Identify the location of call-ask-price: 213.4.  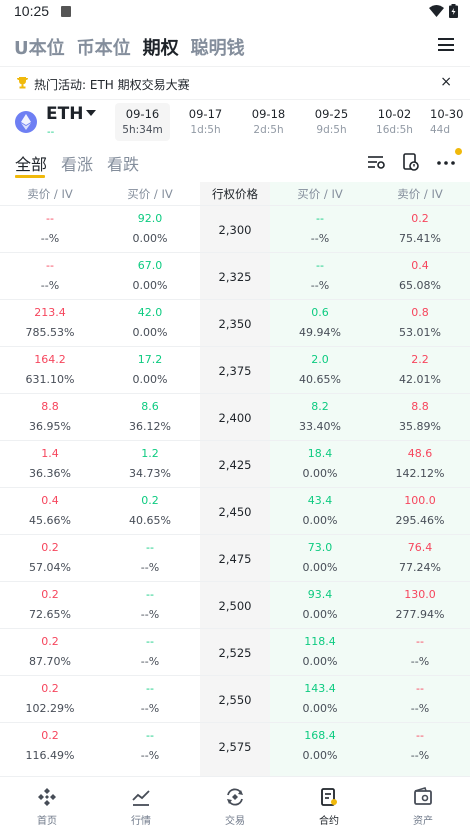
(50, 312).